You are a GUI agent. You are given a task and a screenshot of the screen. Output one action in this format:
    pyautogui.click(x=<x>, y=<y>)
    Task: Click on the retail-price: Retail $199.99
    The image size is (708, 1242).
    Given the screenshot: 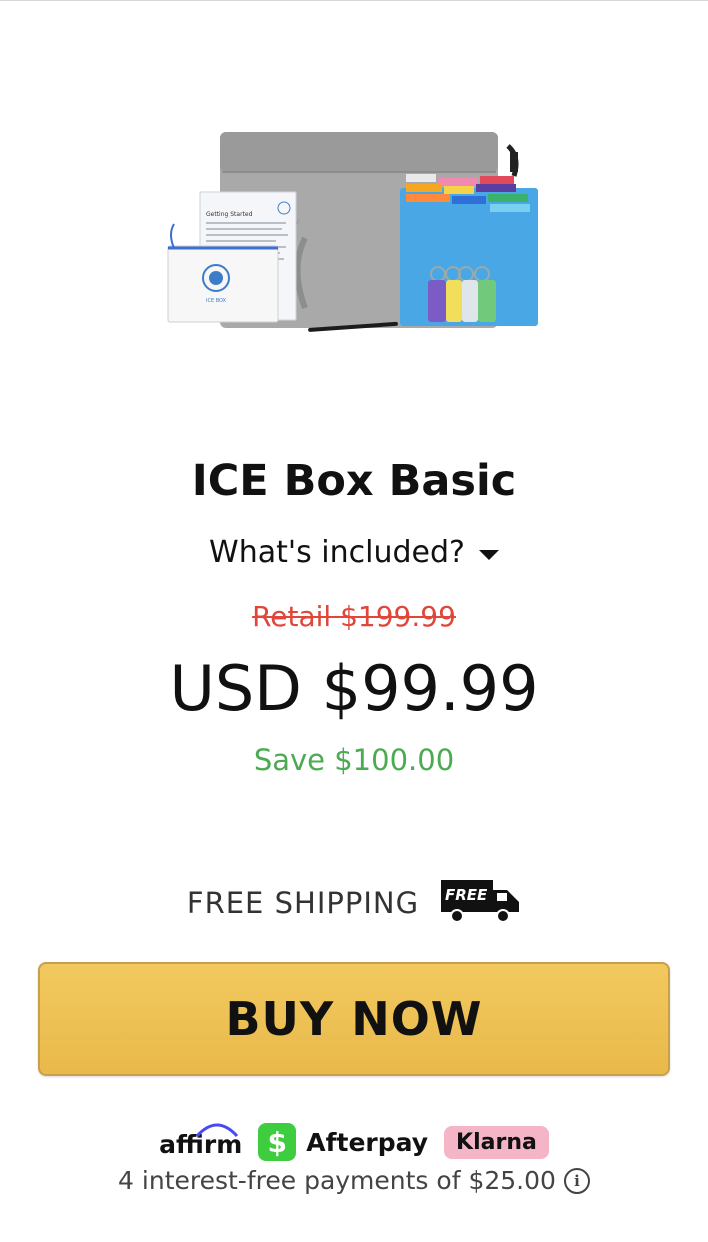 What is the action you would take?
    pyautogui.click(x=354, y=616)
    